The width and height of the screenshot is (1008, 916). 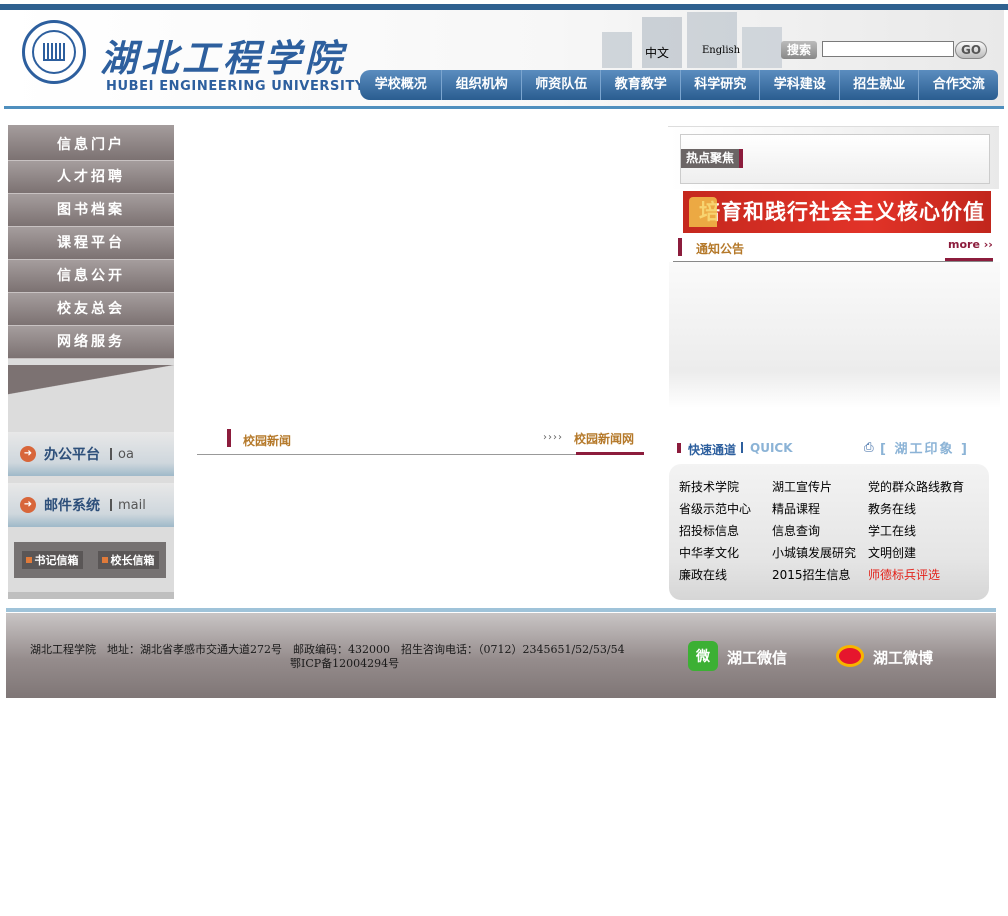 What do you see at coordinates (344, 663) in the screenshot?
I see `footer-icp: 鄂ICP备12004294号` at bounding box center [344, 663].